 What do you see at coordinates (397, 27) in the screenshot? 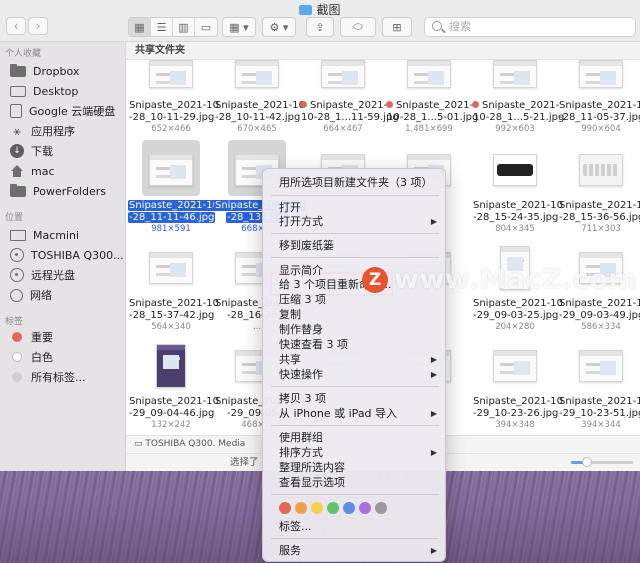
I see `new-folder-button: ⊞` at bounding box center [397, 27].